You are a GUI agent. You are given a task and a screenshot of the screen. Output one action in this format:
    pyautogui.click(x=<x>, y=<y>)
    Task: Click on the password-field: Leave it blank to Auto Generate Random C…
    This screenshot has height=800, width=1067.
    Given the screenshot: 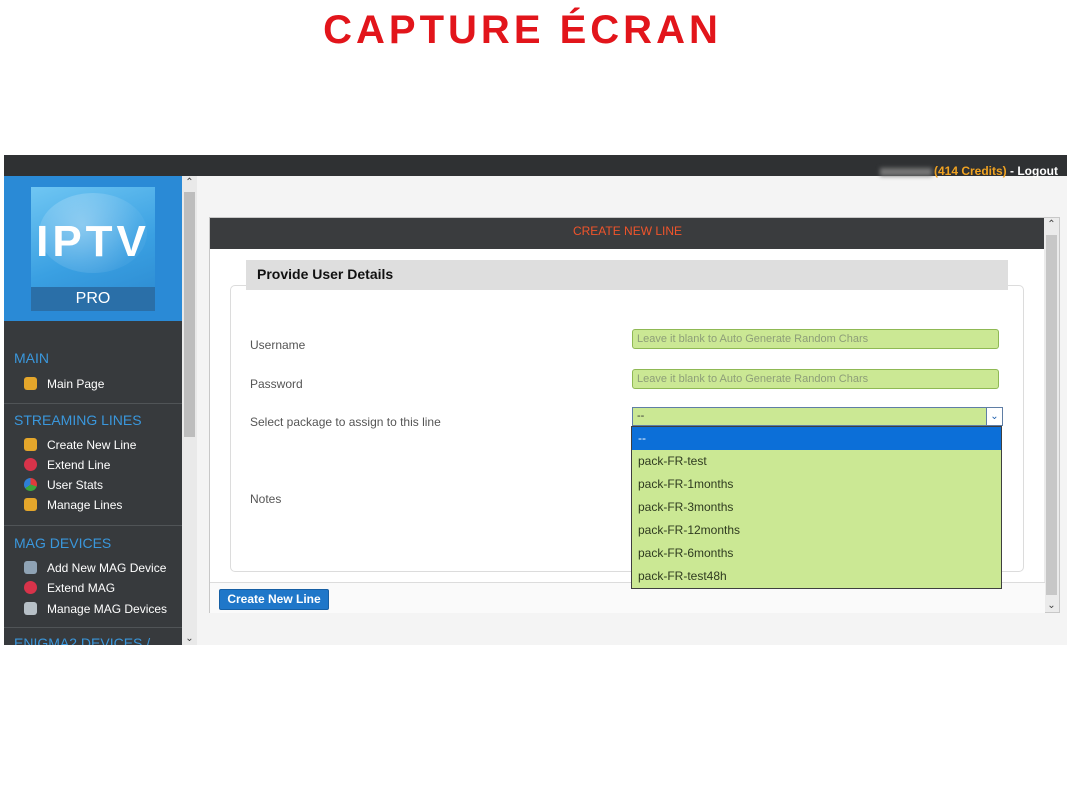 What is the action you would take?
    pyautogui.click(x=815, y=379)
    